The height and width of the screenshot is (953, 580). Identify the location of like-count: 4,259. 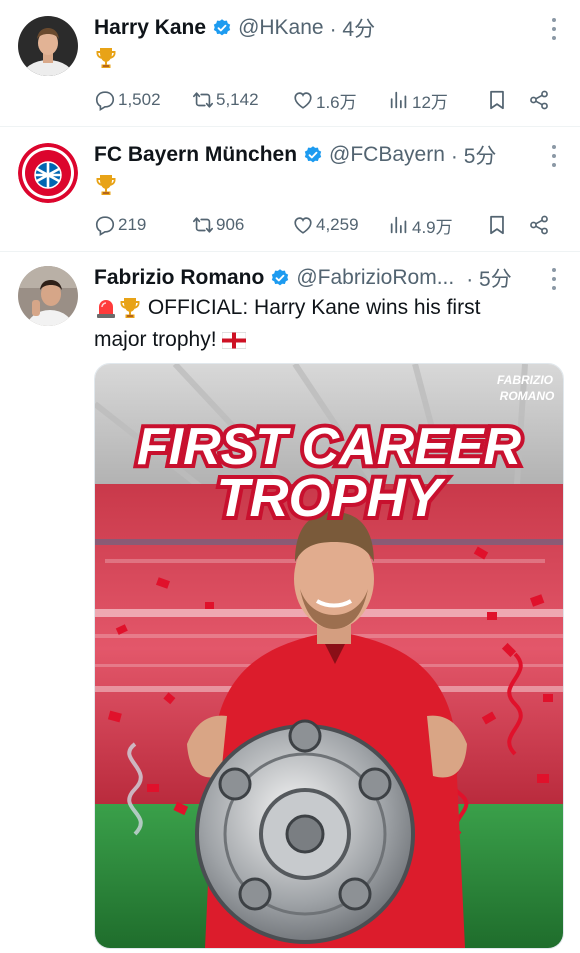
(337, 224).